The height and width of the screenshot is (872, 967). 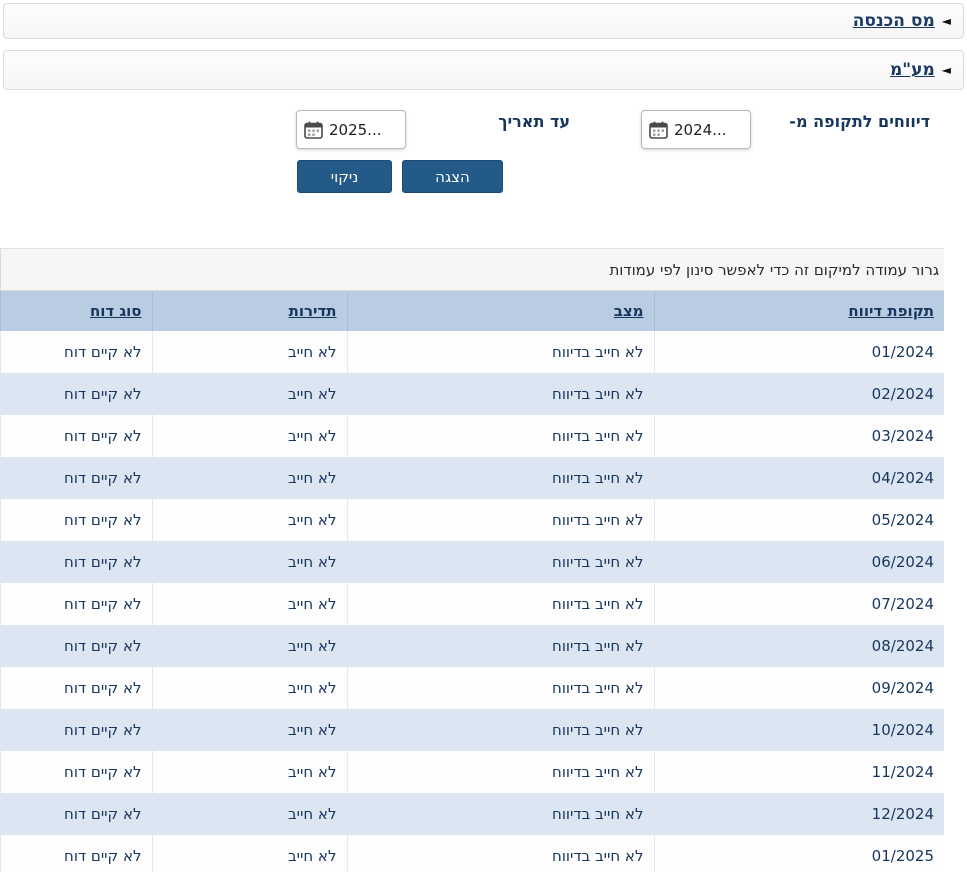 What do you see at coordinates (452, 176) in the screenshot?
I see `show-button: הצגה` at bounding box center [452, 176].